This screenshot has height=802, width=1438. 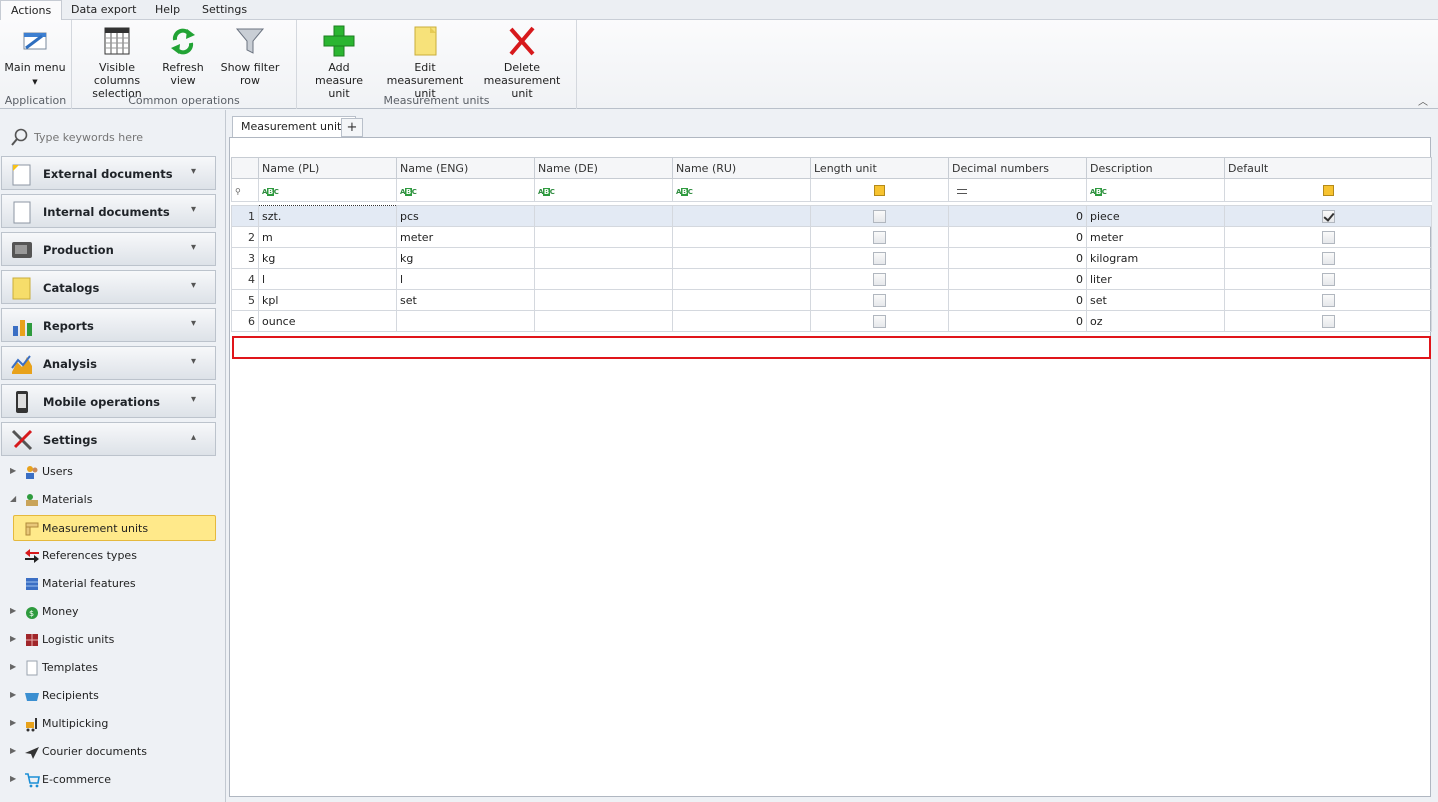 I want to click on column-header-name-eng: Name (ENG), so click(x=465, y=168).